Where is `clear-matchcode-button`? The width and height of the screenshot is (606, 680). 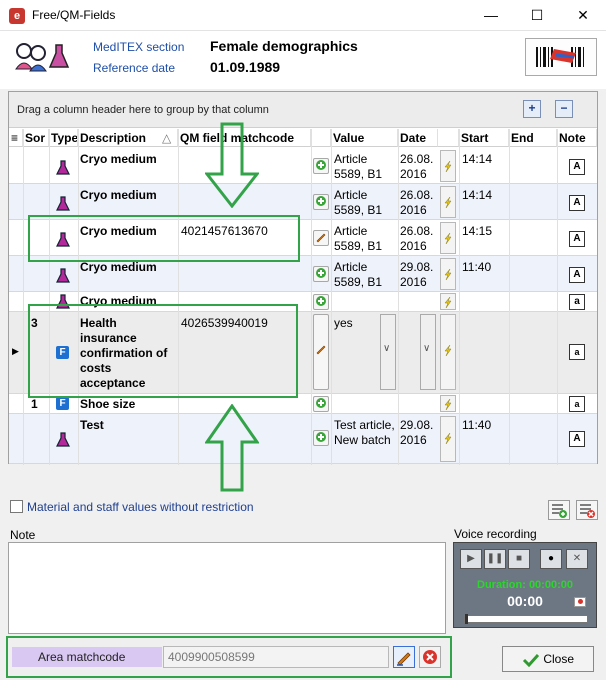
clear-matchcode-button is located at coordinates (430, 657).